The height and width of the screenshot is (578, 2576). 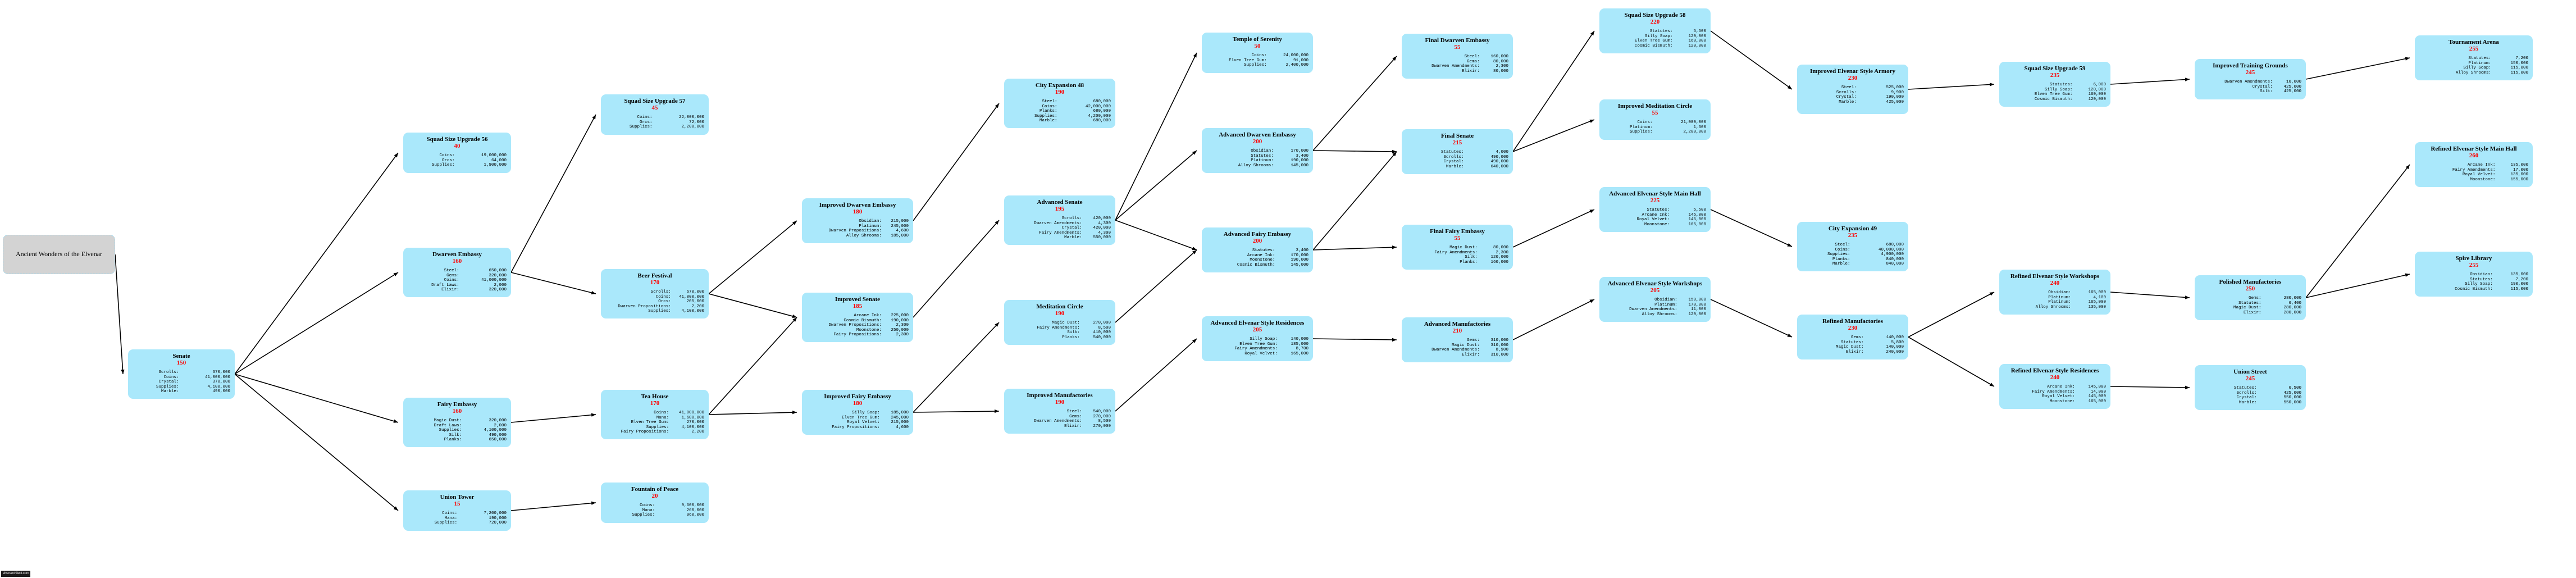 What do you see at coordinates (448, 420) in the screenshot?
I see `cost-label: Magic Dust:` at bounding box center [448, 420].